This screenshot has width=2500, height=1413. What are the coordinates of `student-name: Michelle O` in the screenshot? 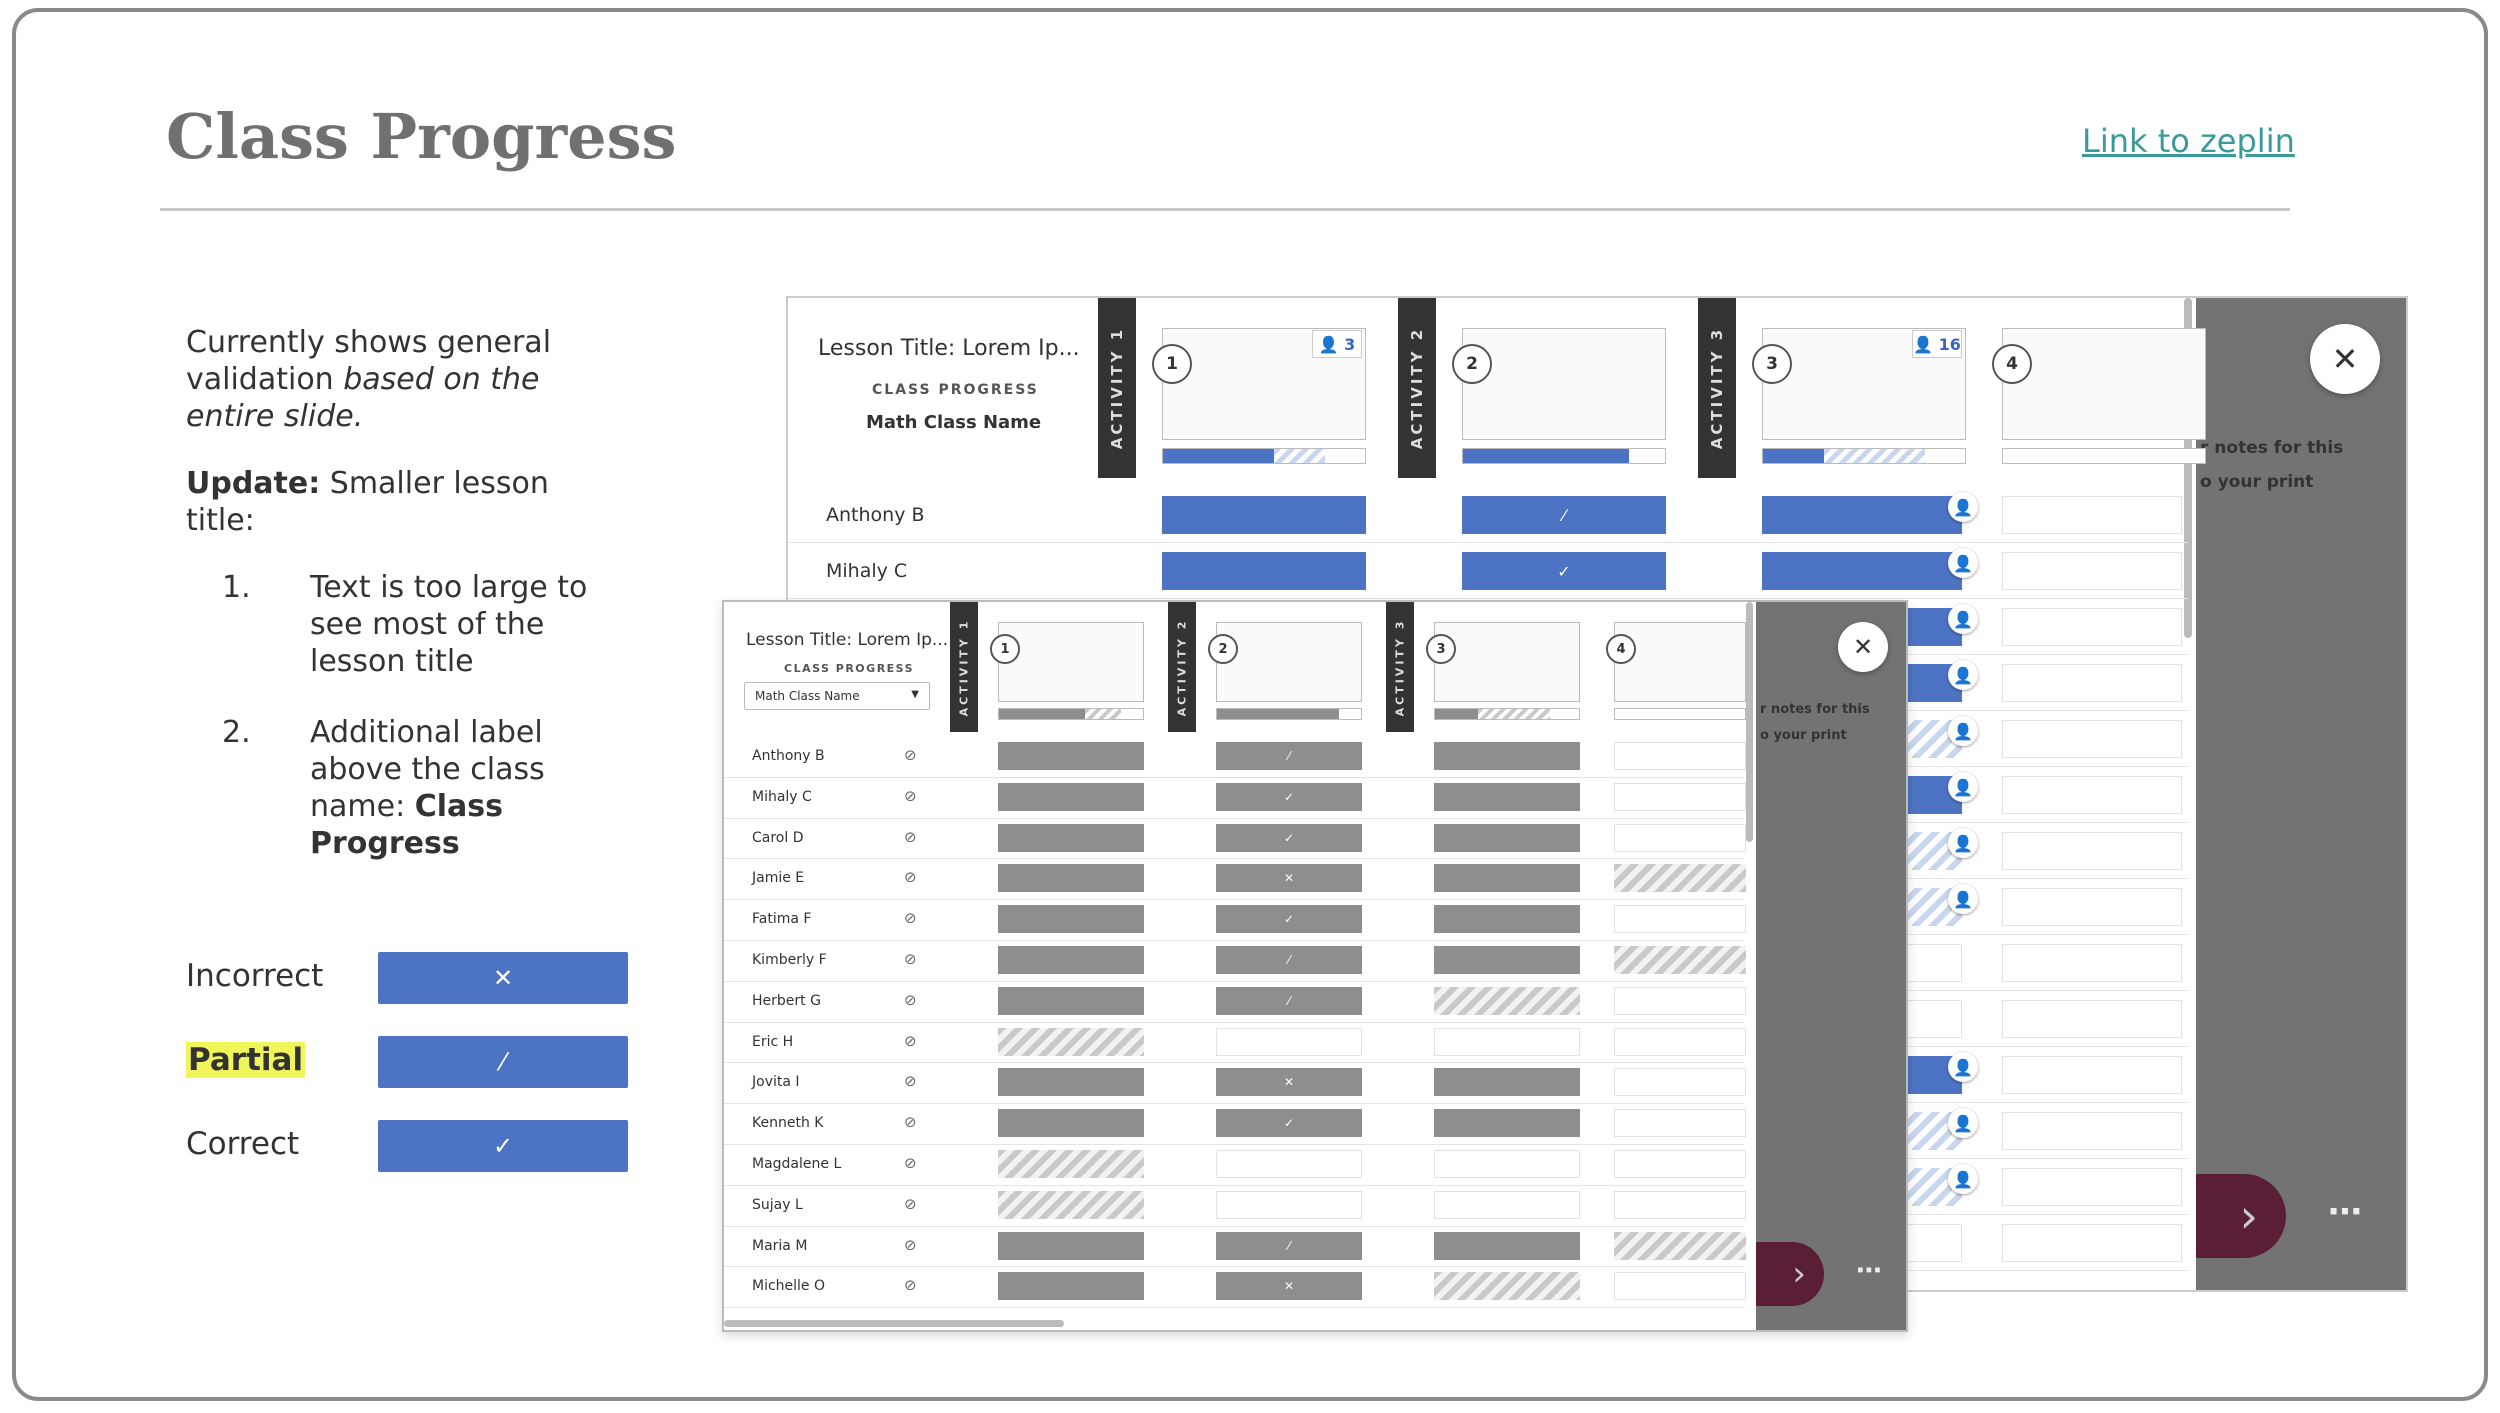 It's located at (788, 1286).